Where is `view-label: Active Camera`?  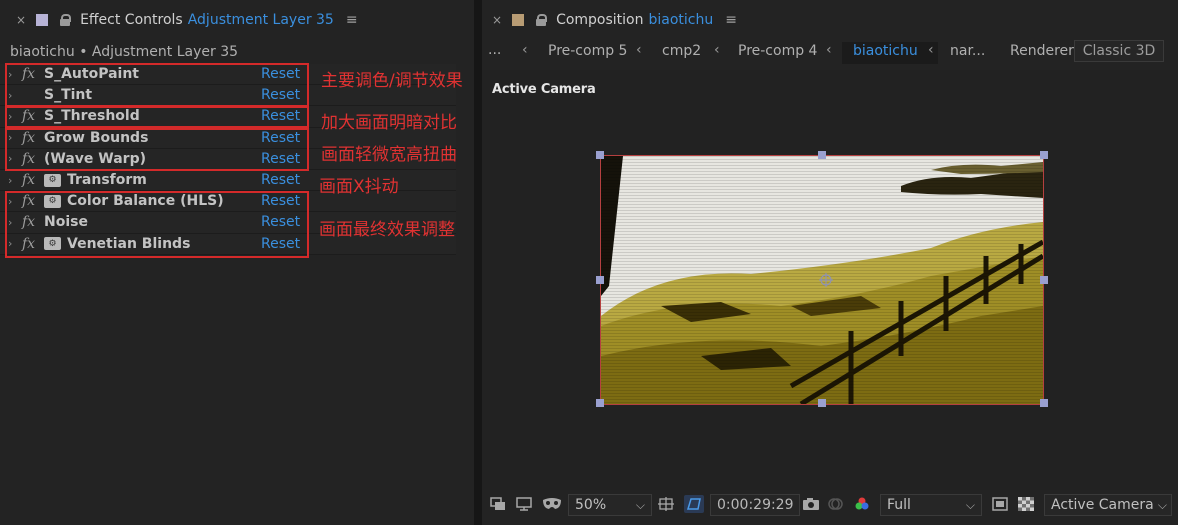 view-label: Active Camera is located at coordinates (544, 89).